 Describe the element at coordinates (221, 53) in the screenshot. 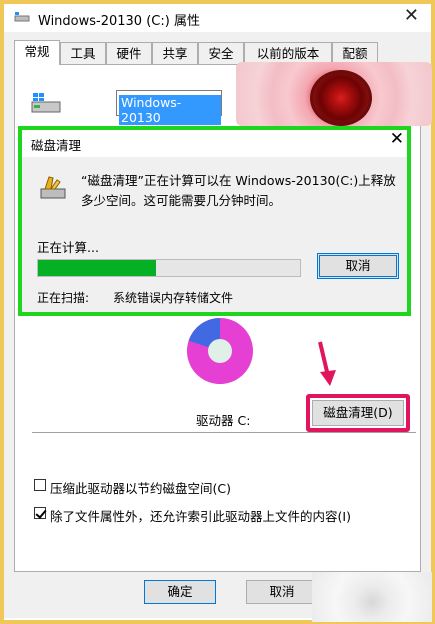

I see `tab-security: 安全` at that location.